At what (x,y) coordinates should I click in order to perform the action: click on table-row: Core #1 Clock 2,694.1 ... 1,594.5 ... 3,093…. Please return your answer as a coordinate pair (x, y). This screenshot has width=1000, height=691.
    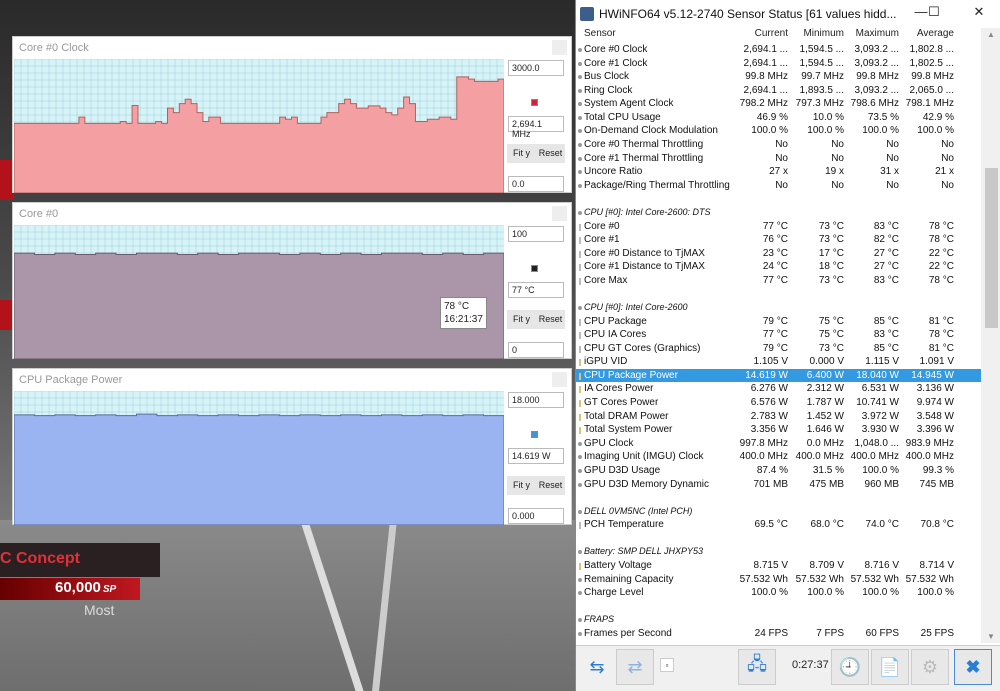
    Looking at the image, I should click on (778, 64).